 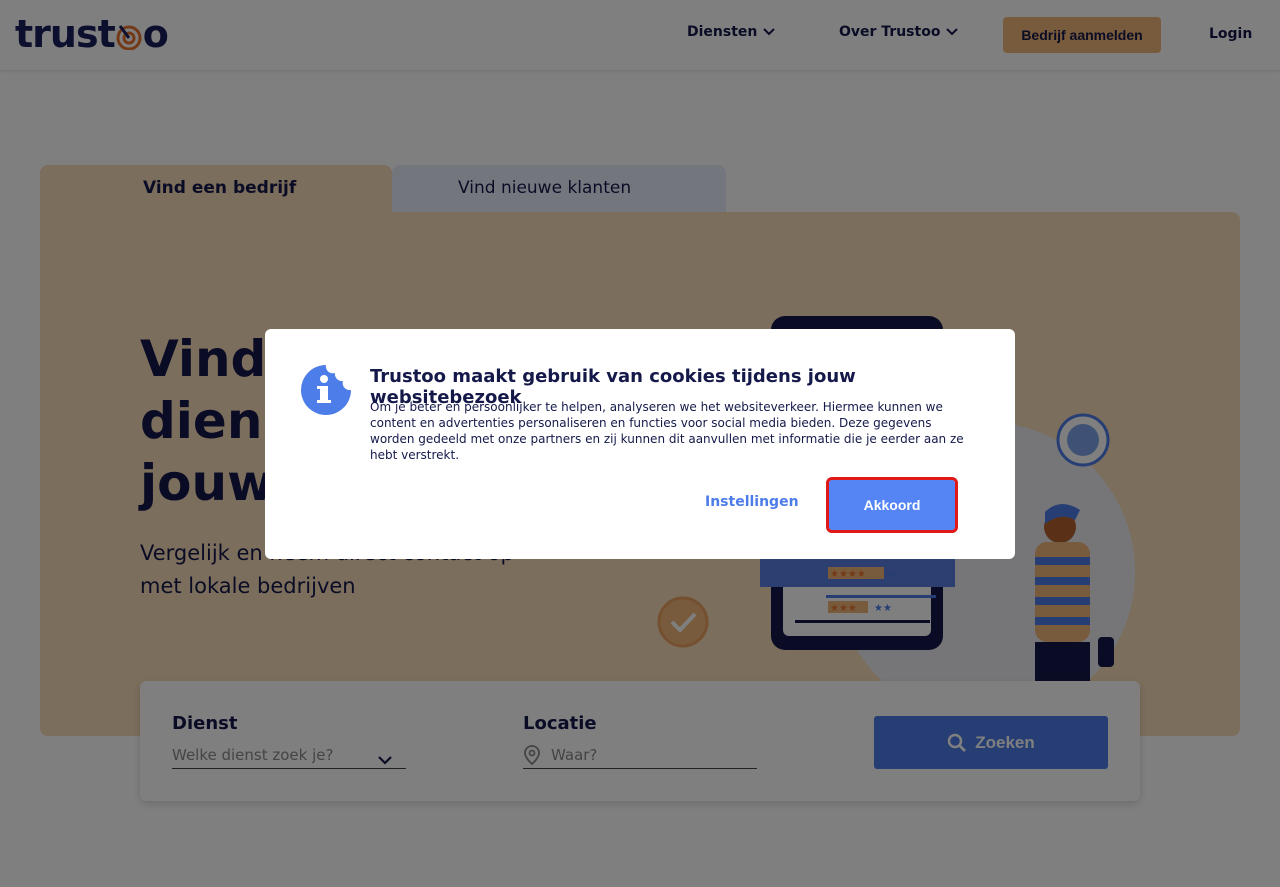 I want to click on cookie-settings-button: Instellingen, so click(x=752, y=502).